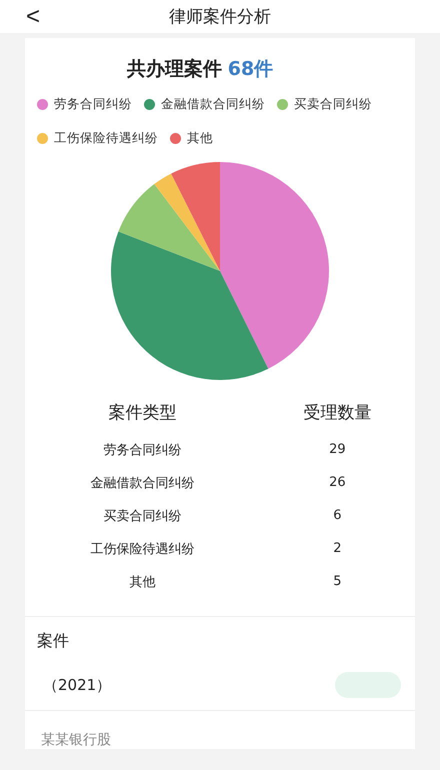 The image size is (440, 770). What do you see at coordinates (106, 138) in the screenshot?
I see `legend-label: 工伤保险待遇纠纷` at bounding box center [106, 138].